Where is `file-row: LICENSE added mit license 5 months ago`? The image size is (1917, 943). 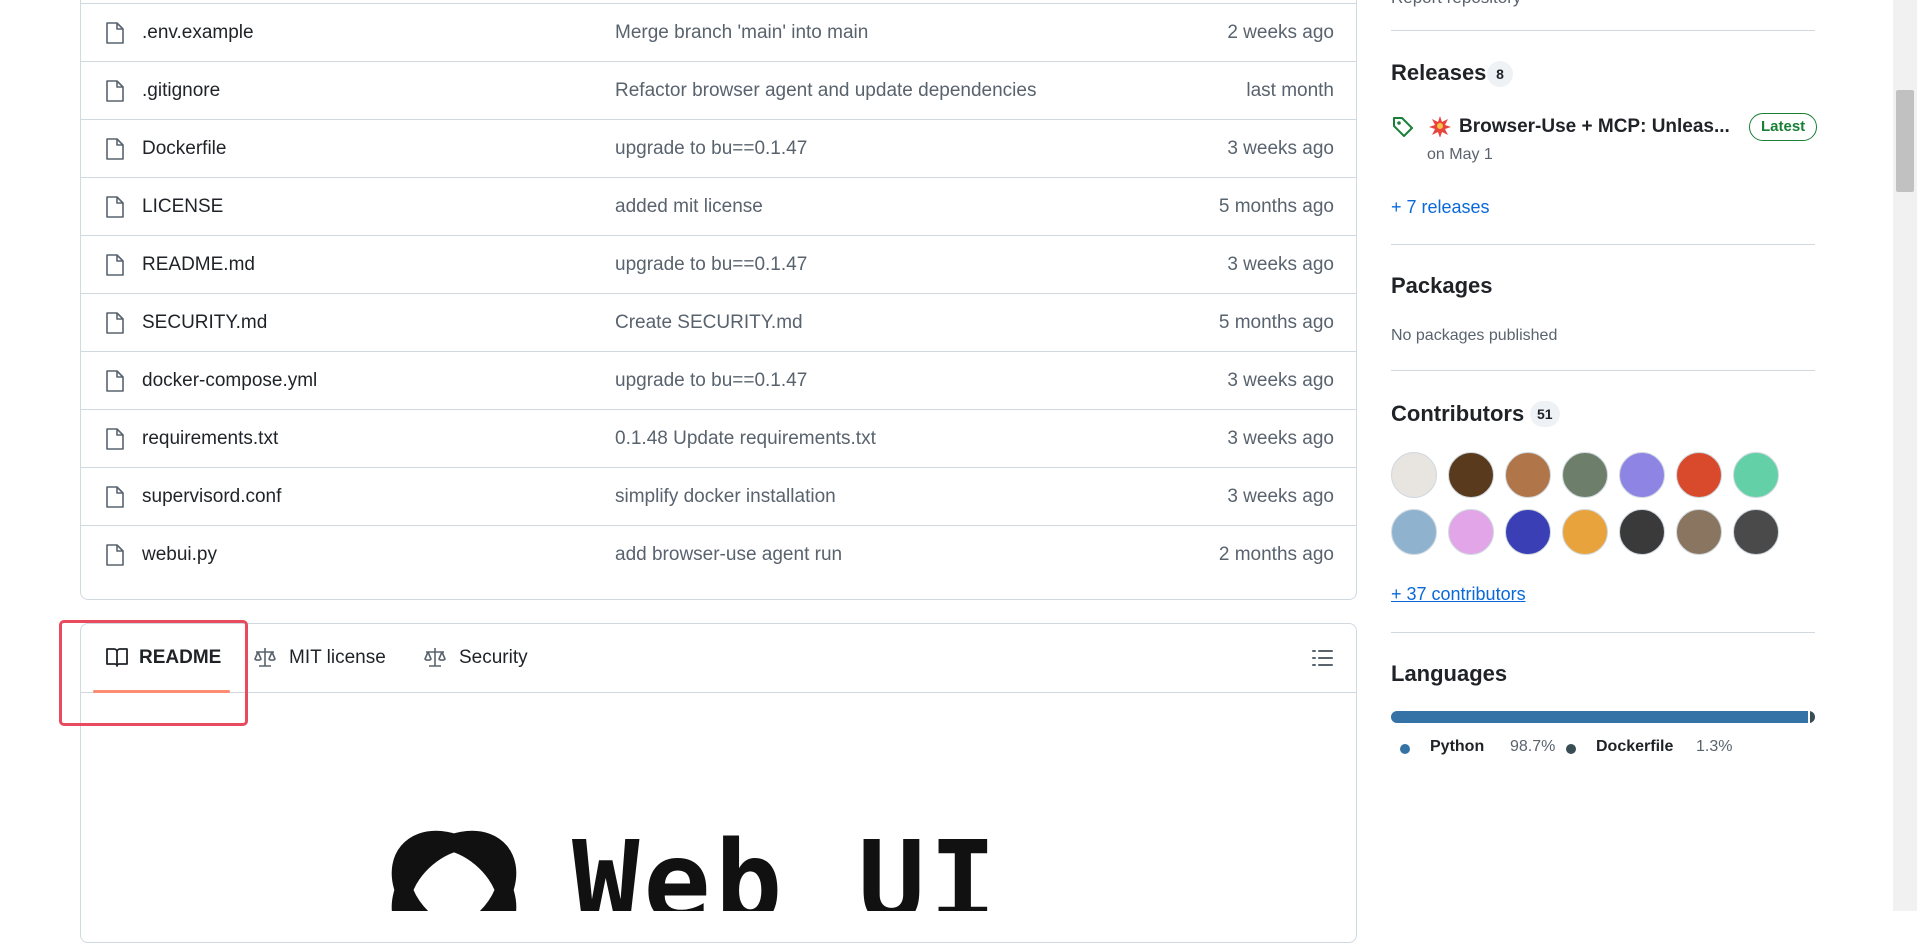 file-row: LICENSE added mit license 5 months ago is located at coordinates (718, 206).